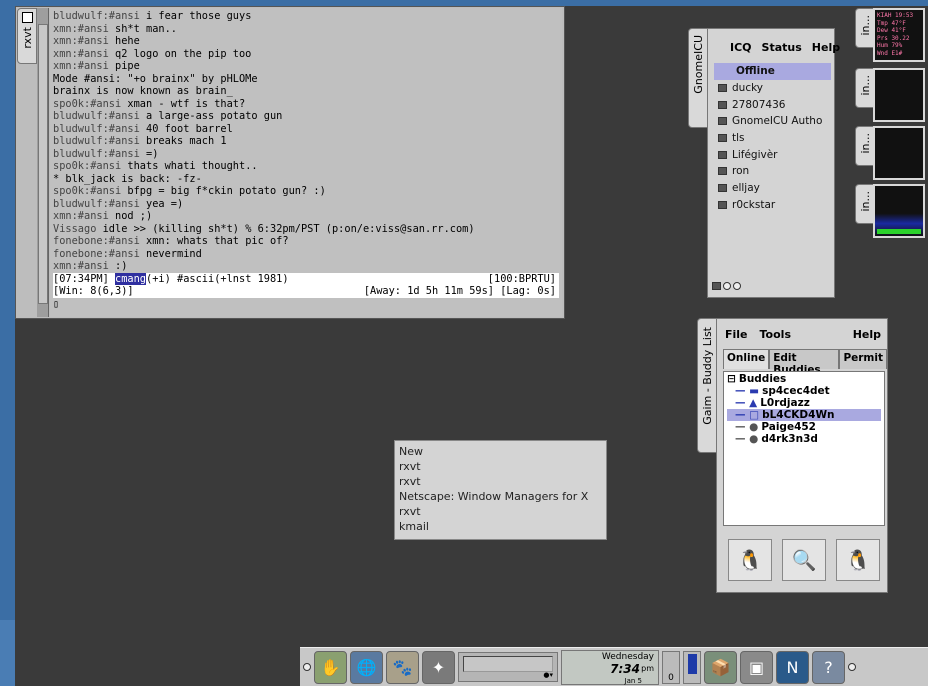  I want to click on contact-item: Lifégivèr, so click(772, 154).